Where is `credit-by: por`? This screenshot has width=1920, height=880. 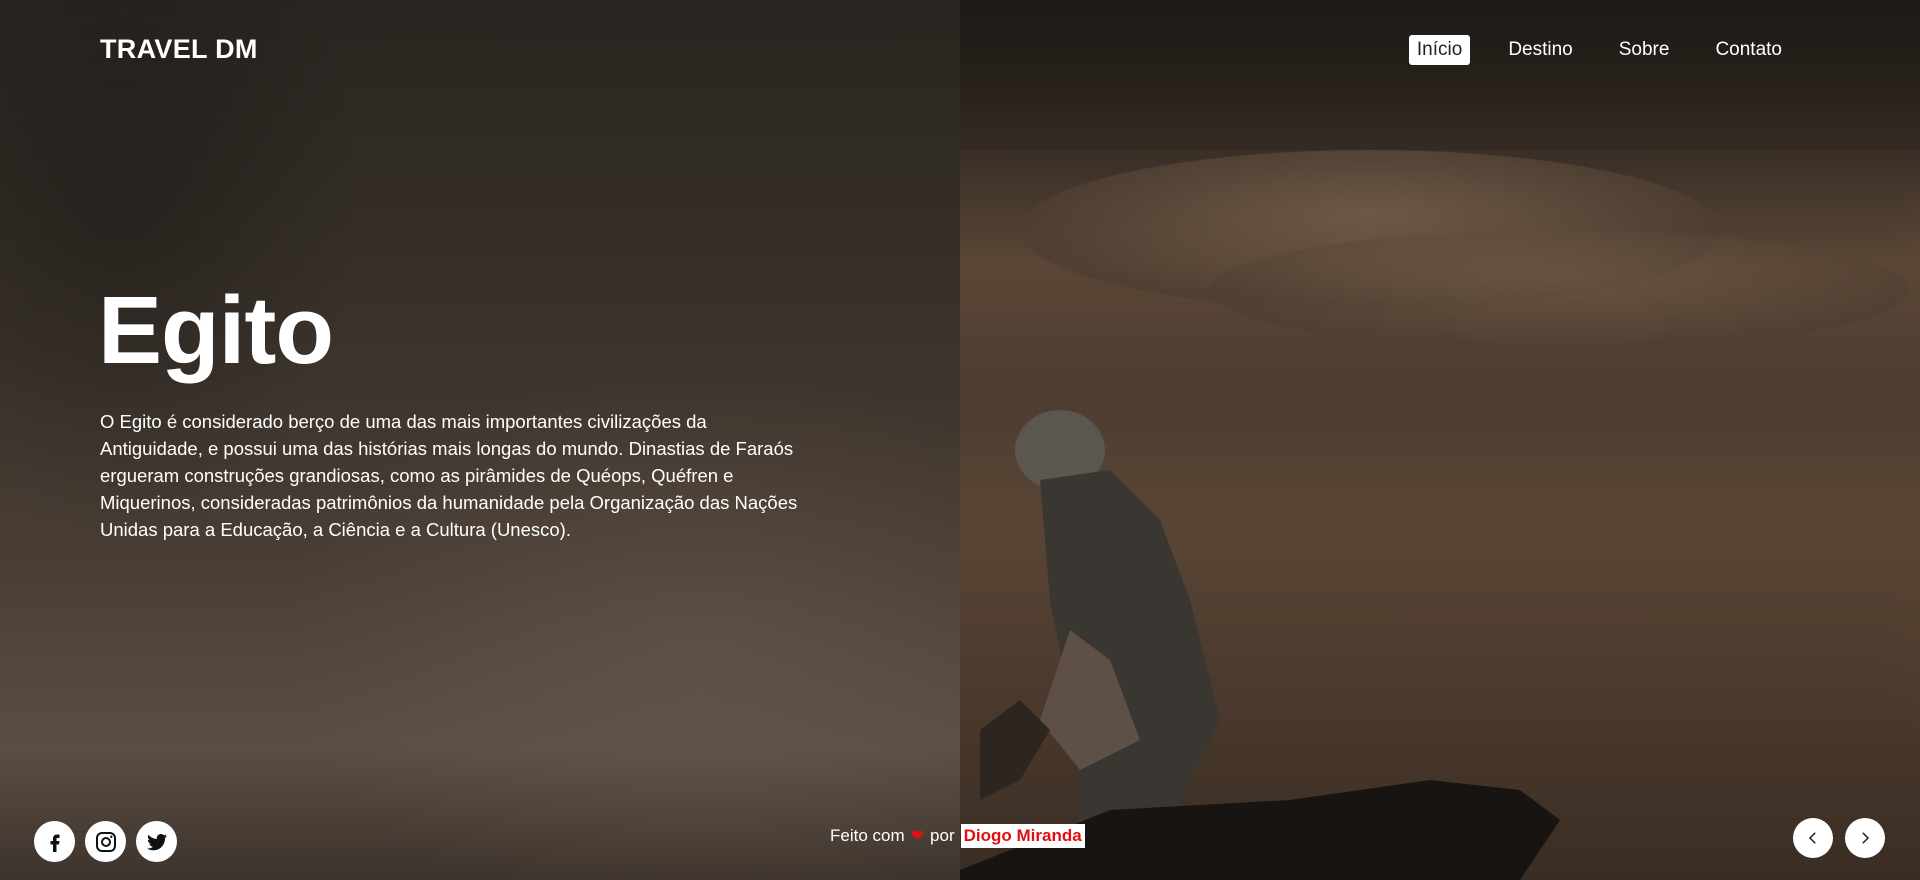 credit-by: por is located at coordinates (942, 835).